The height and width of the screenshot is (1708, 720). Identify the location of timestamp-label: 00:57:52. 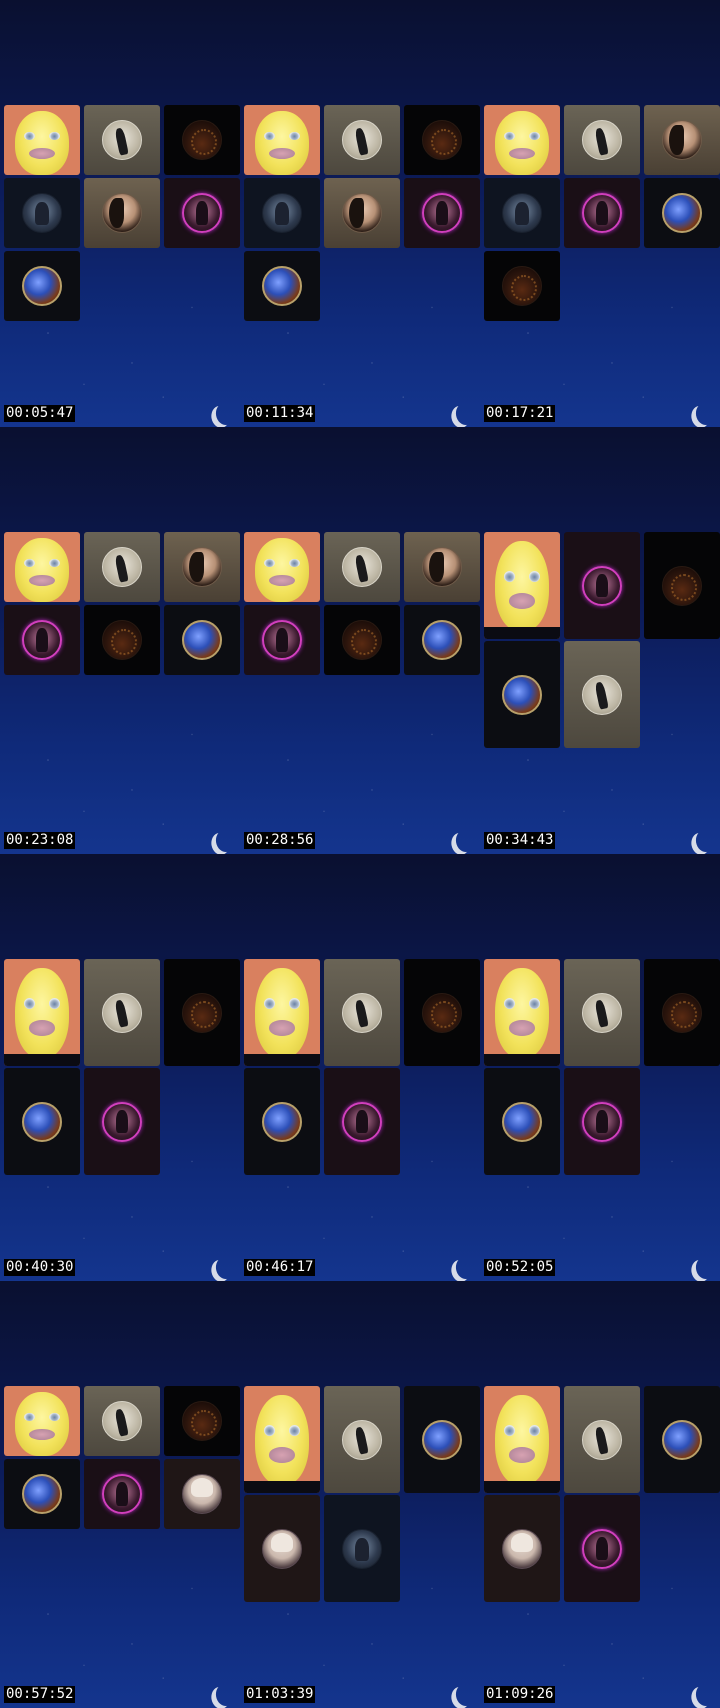
(40, 1694).